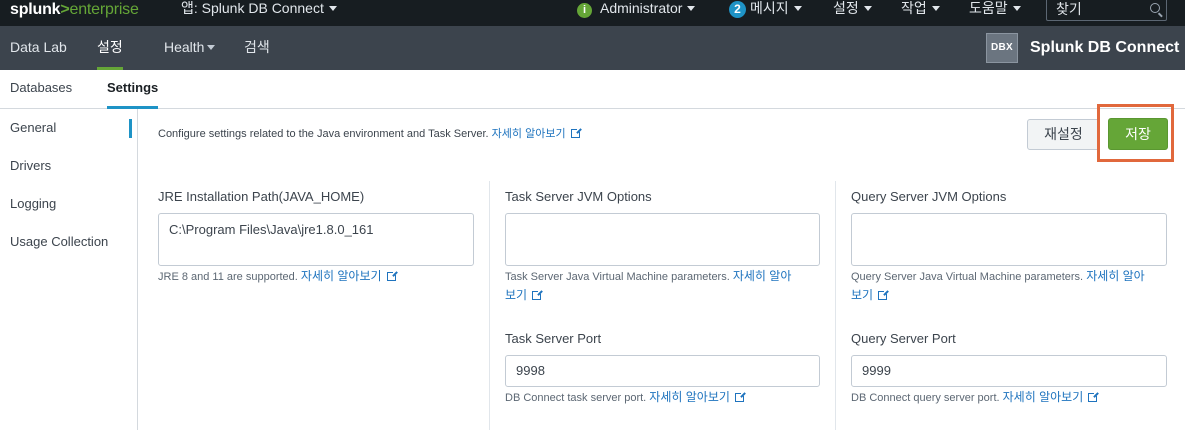  What do you see at coordinates (1002, 48) in the screenshot?
I see `dbx-logo: DBX` at bounding box center [1002, 48].